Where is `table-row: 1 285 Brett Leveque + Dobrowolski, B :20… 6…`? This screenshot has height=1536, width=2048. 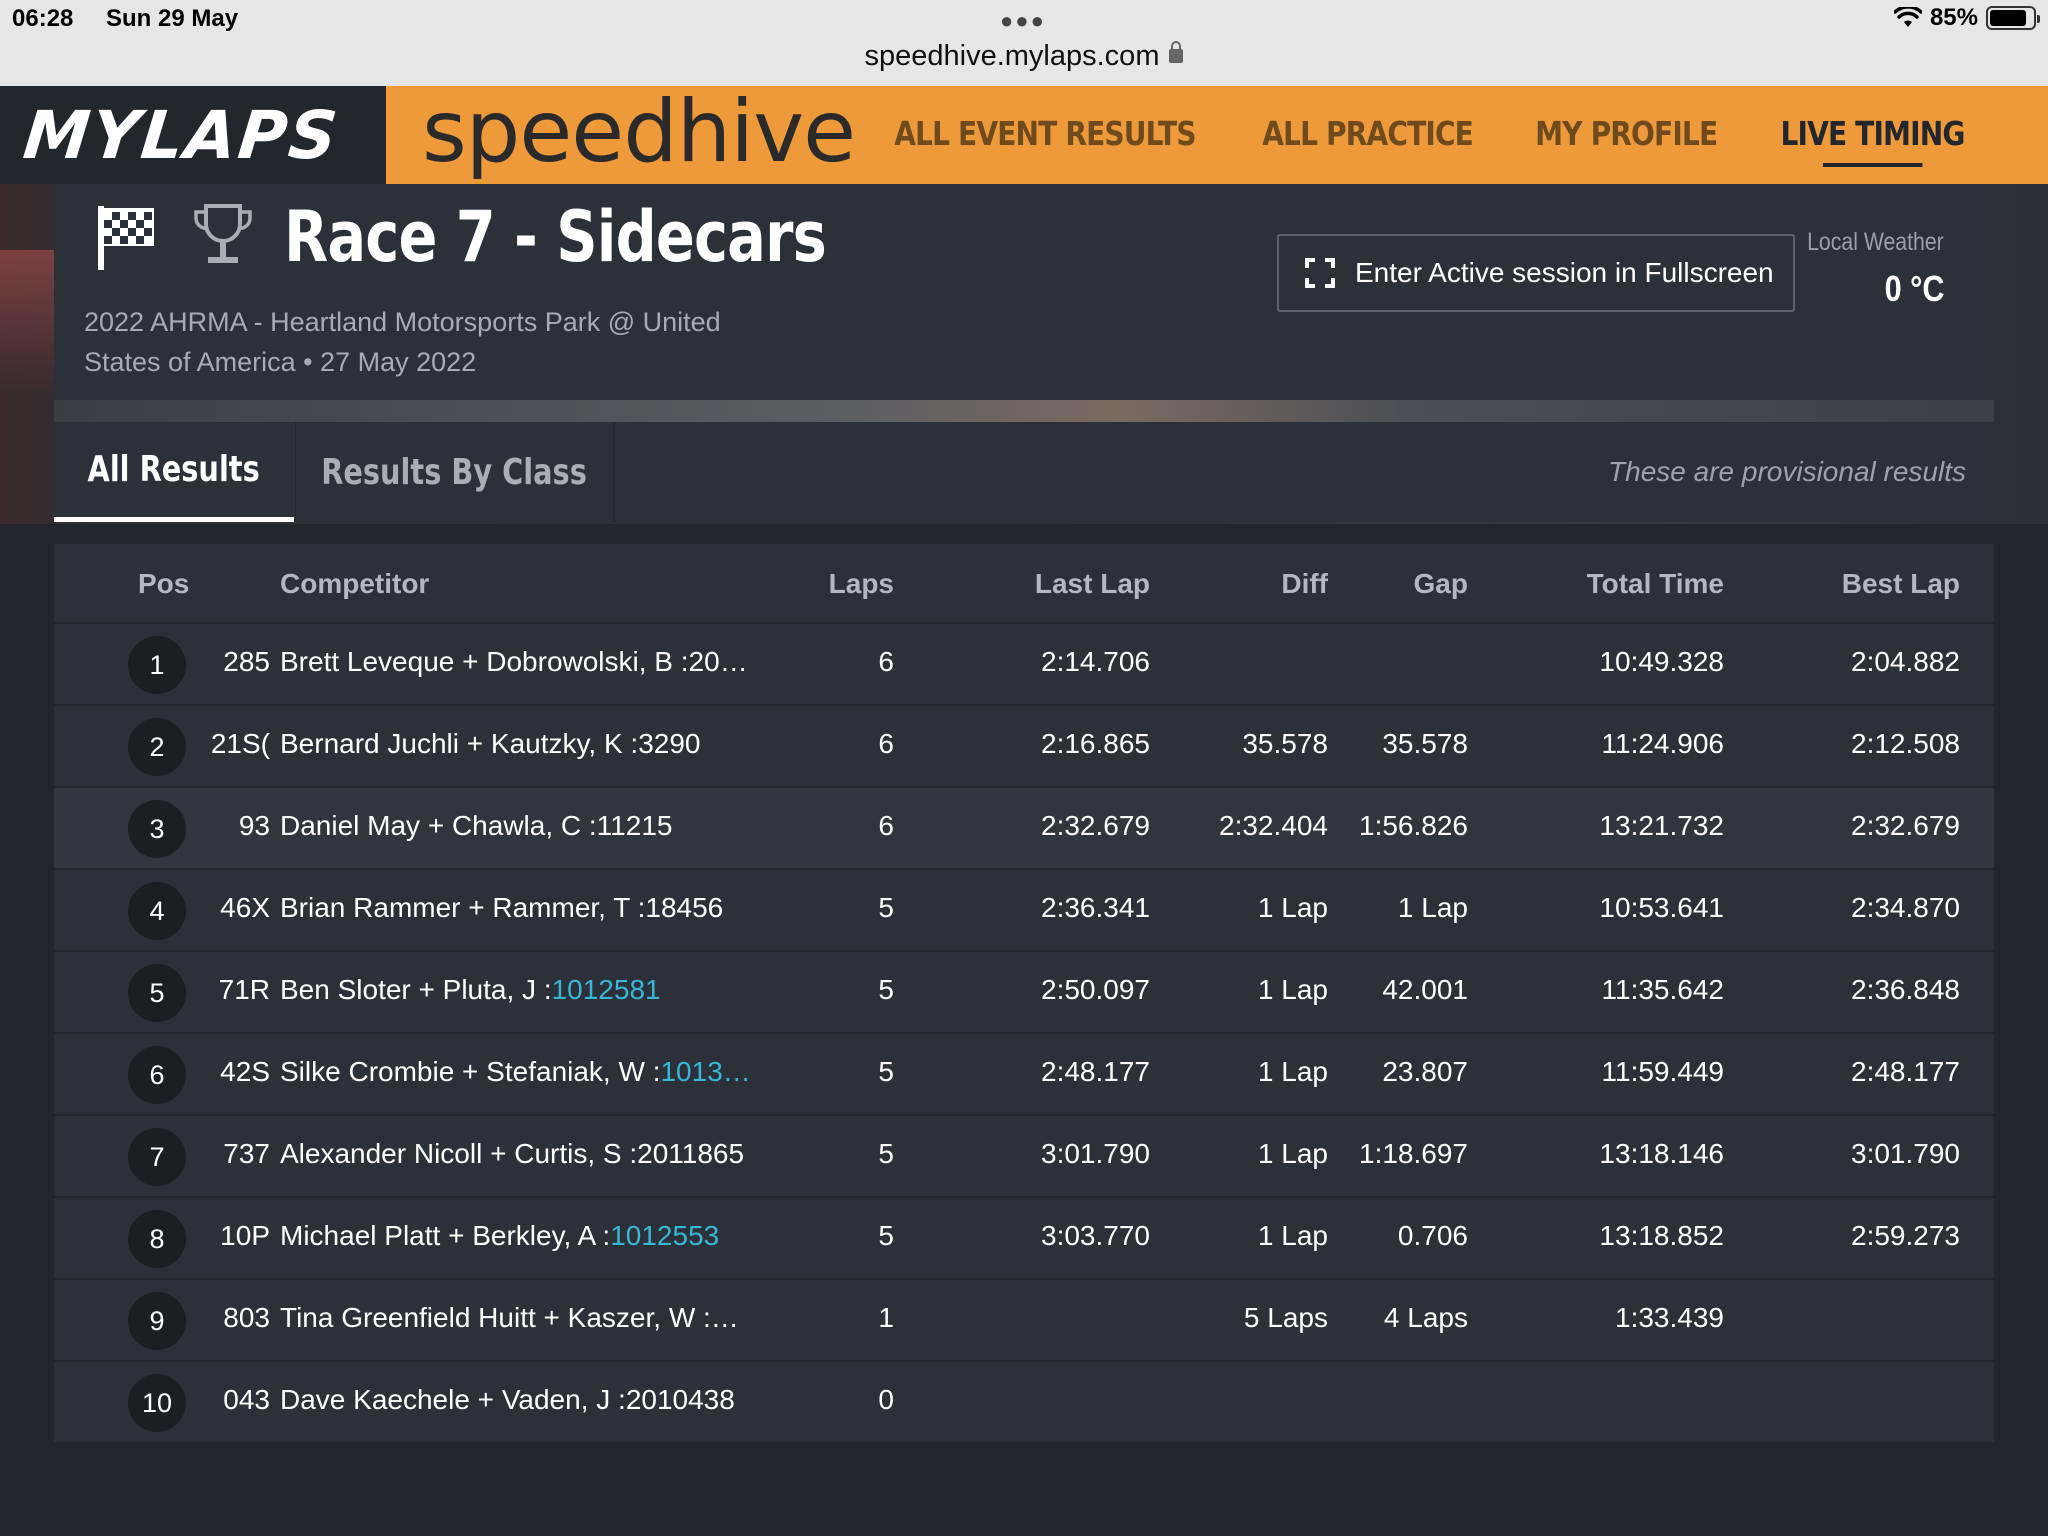 table-row: 1 285 Brett Leveque + Dobrowolski, B :20… 6… is located at coordinates (1024, 665).